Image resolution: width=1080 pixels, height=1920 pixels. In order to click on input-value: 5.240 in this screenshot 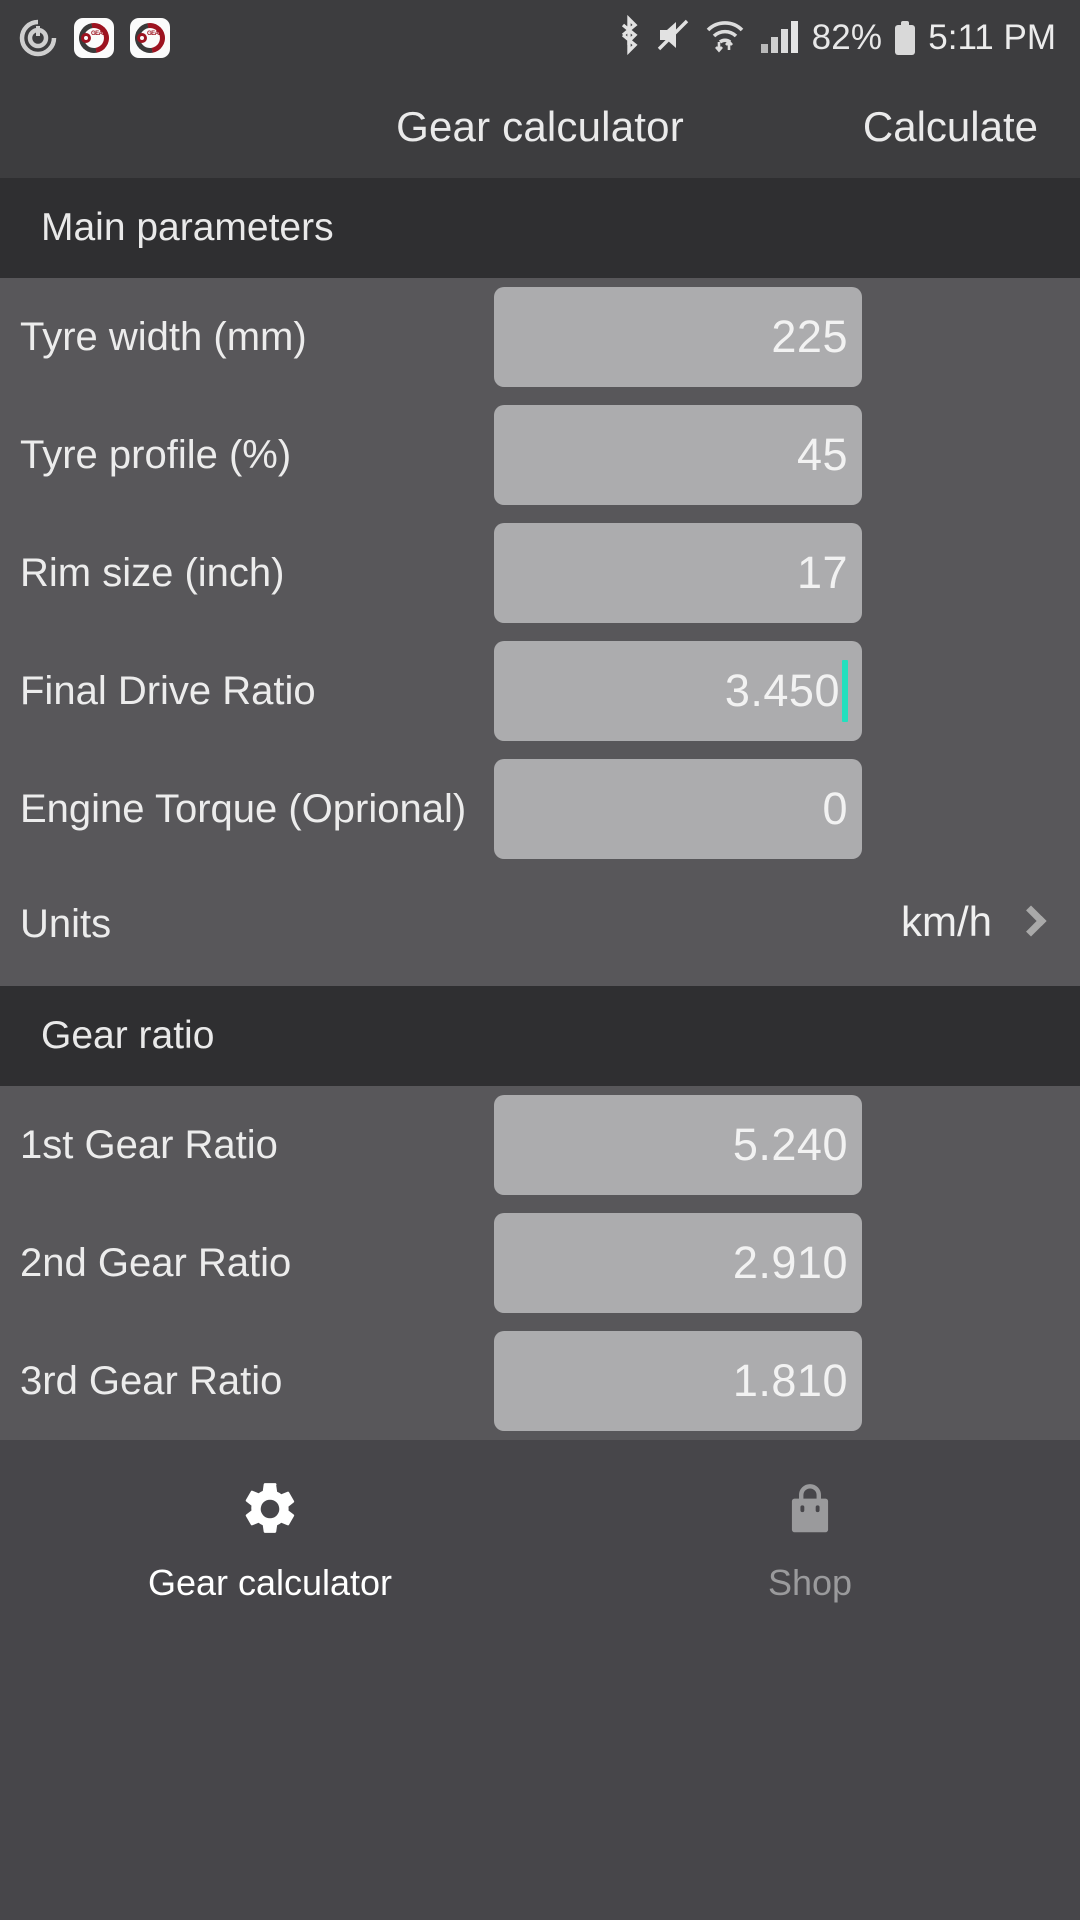, I will do `click(790, 1144)`.